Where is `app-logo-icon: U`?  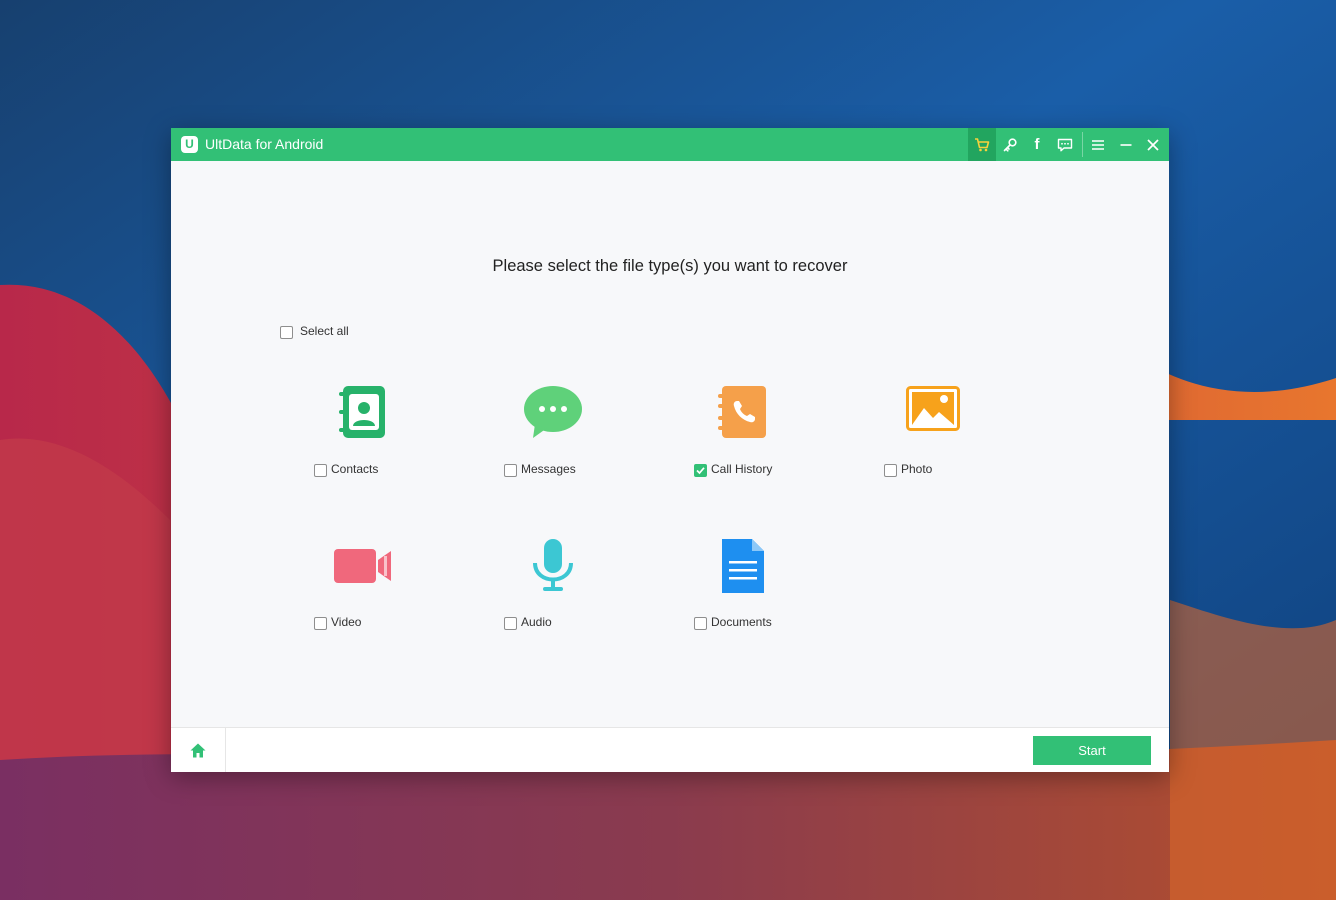
app-logo-icon: U is located at coordinates (189, 144).